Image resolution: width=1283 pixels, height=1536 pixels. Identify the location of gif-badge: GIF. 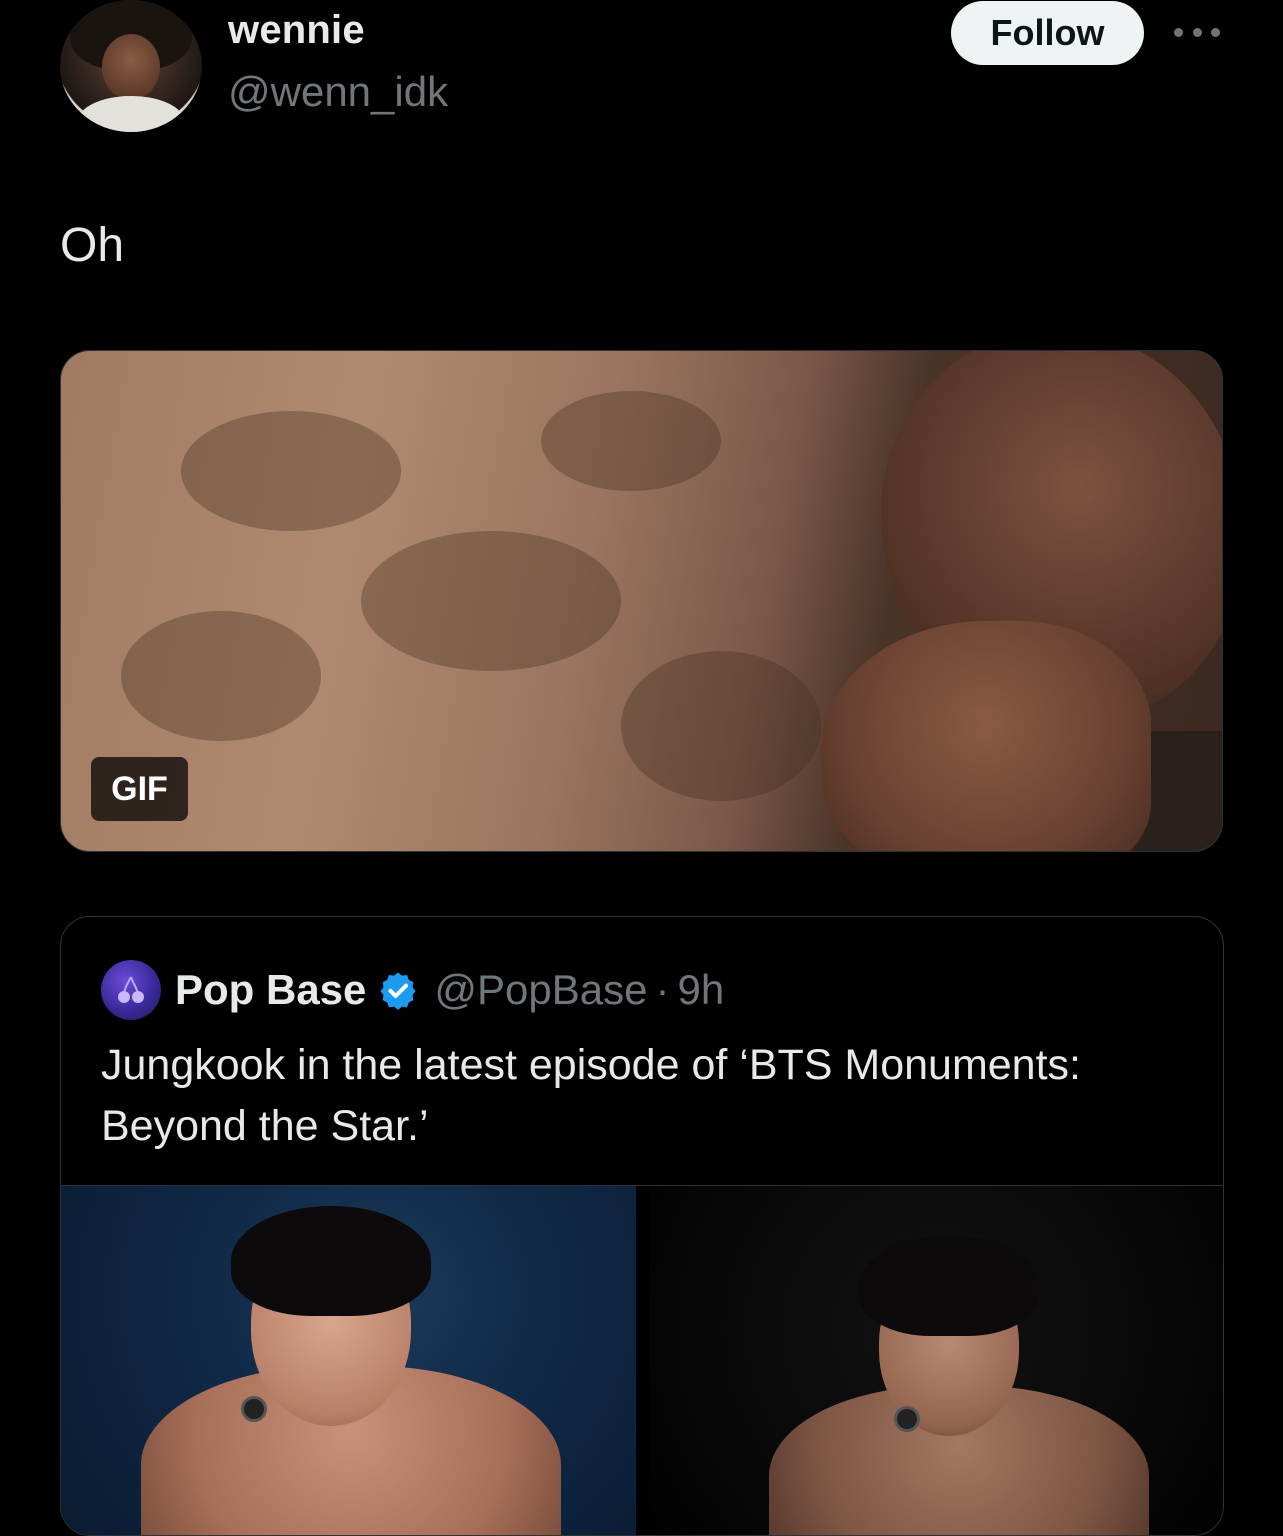
(139, 789).